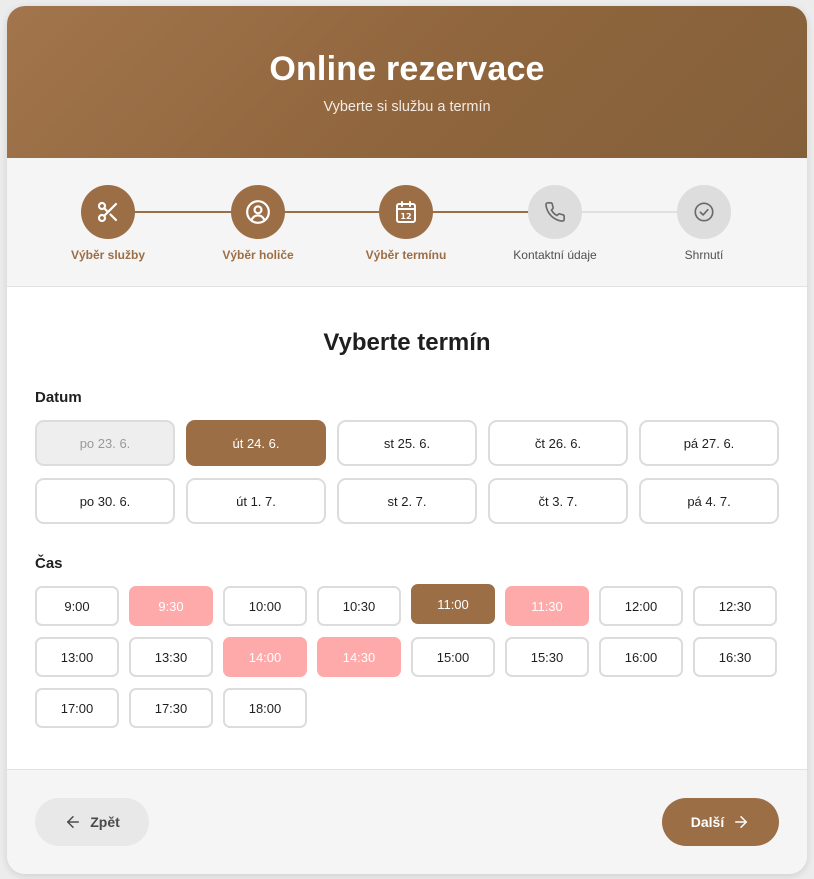 Image resolution: width=814 pixels, height=879 pixels. What do you see at coordinates (407, 501) in the screenshot?
I see `date-option: st 2. 7.` at bounding box center [407, 501].